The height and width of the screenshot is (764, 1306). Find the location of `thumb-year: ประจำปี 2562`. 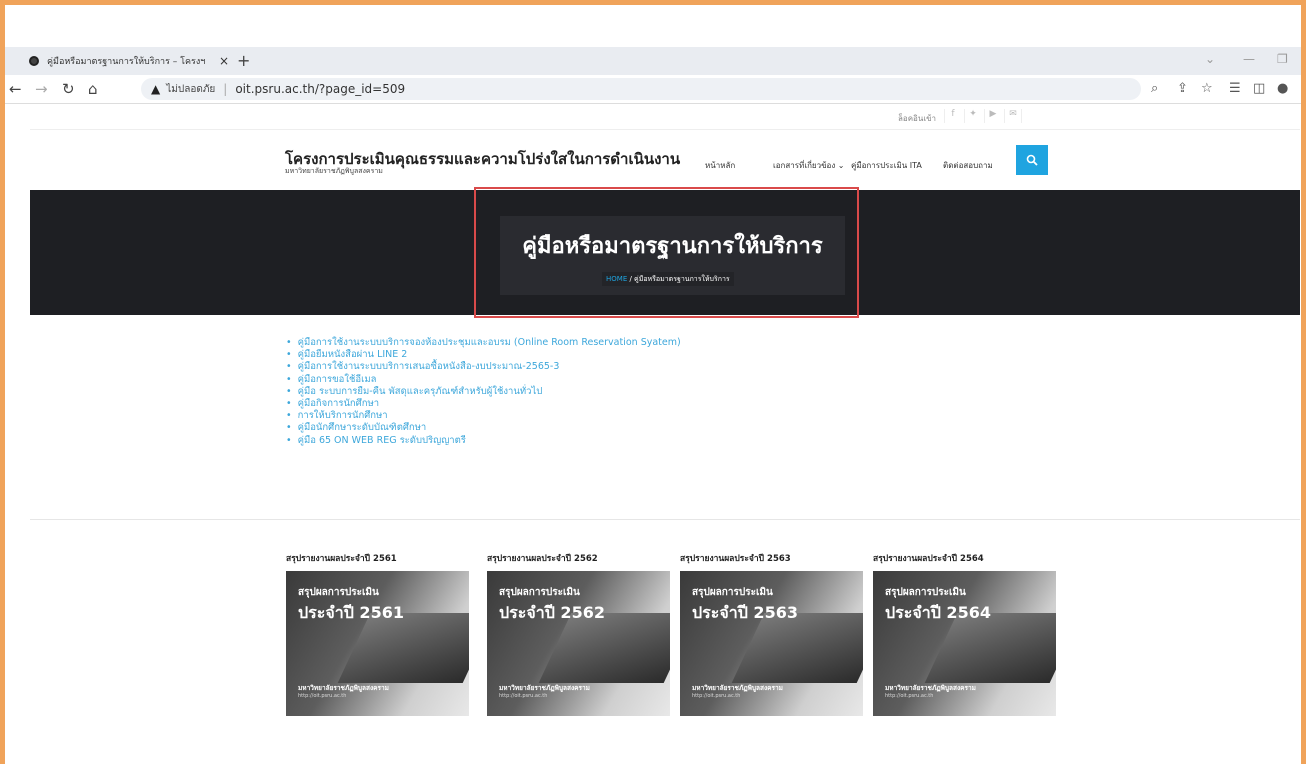

thumb-year: ประจำปี 2562 is located at coordinates (552, 612).